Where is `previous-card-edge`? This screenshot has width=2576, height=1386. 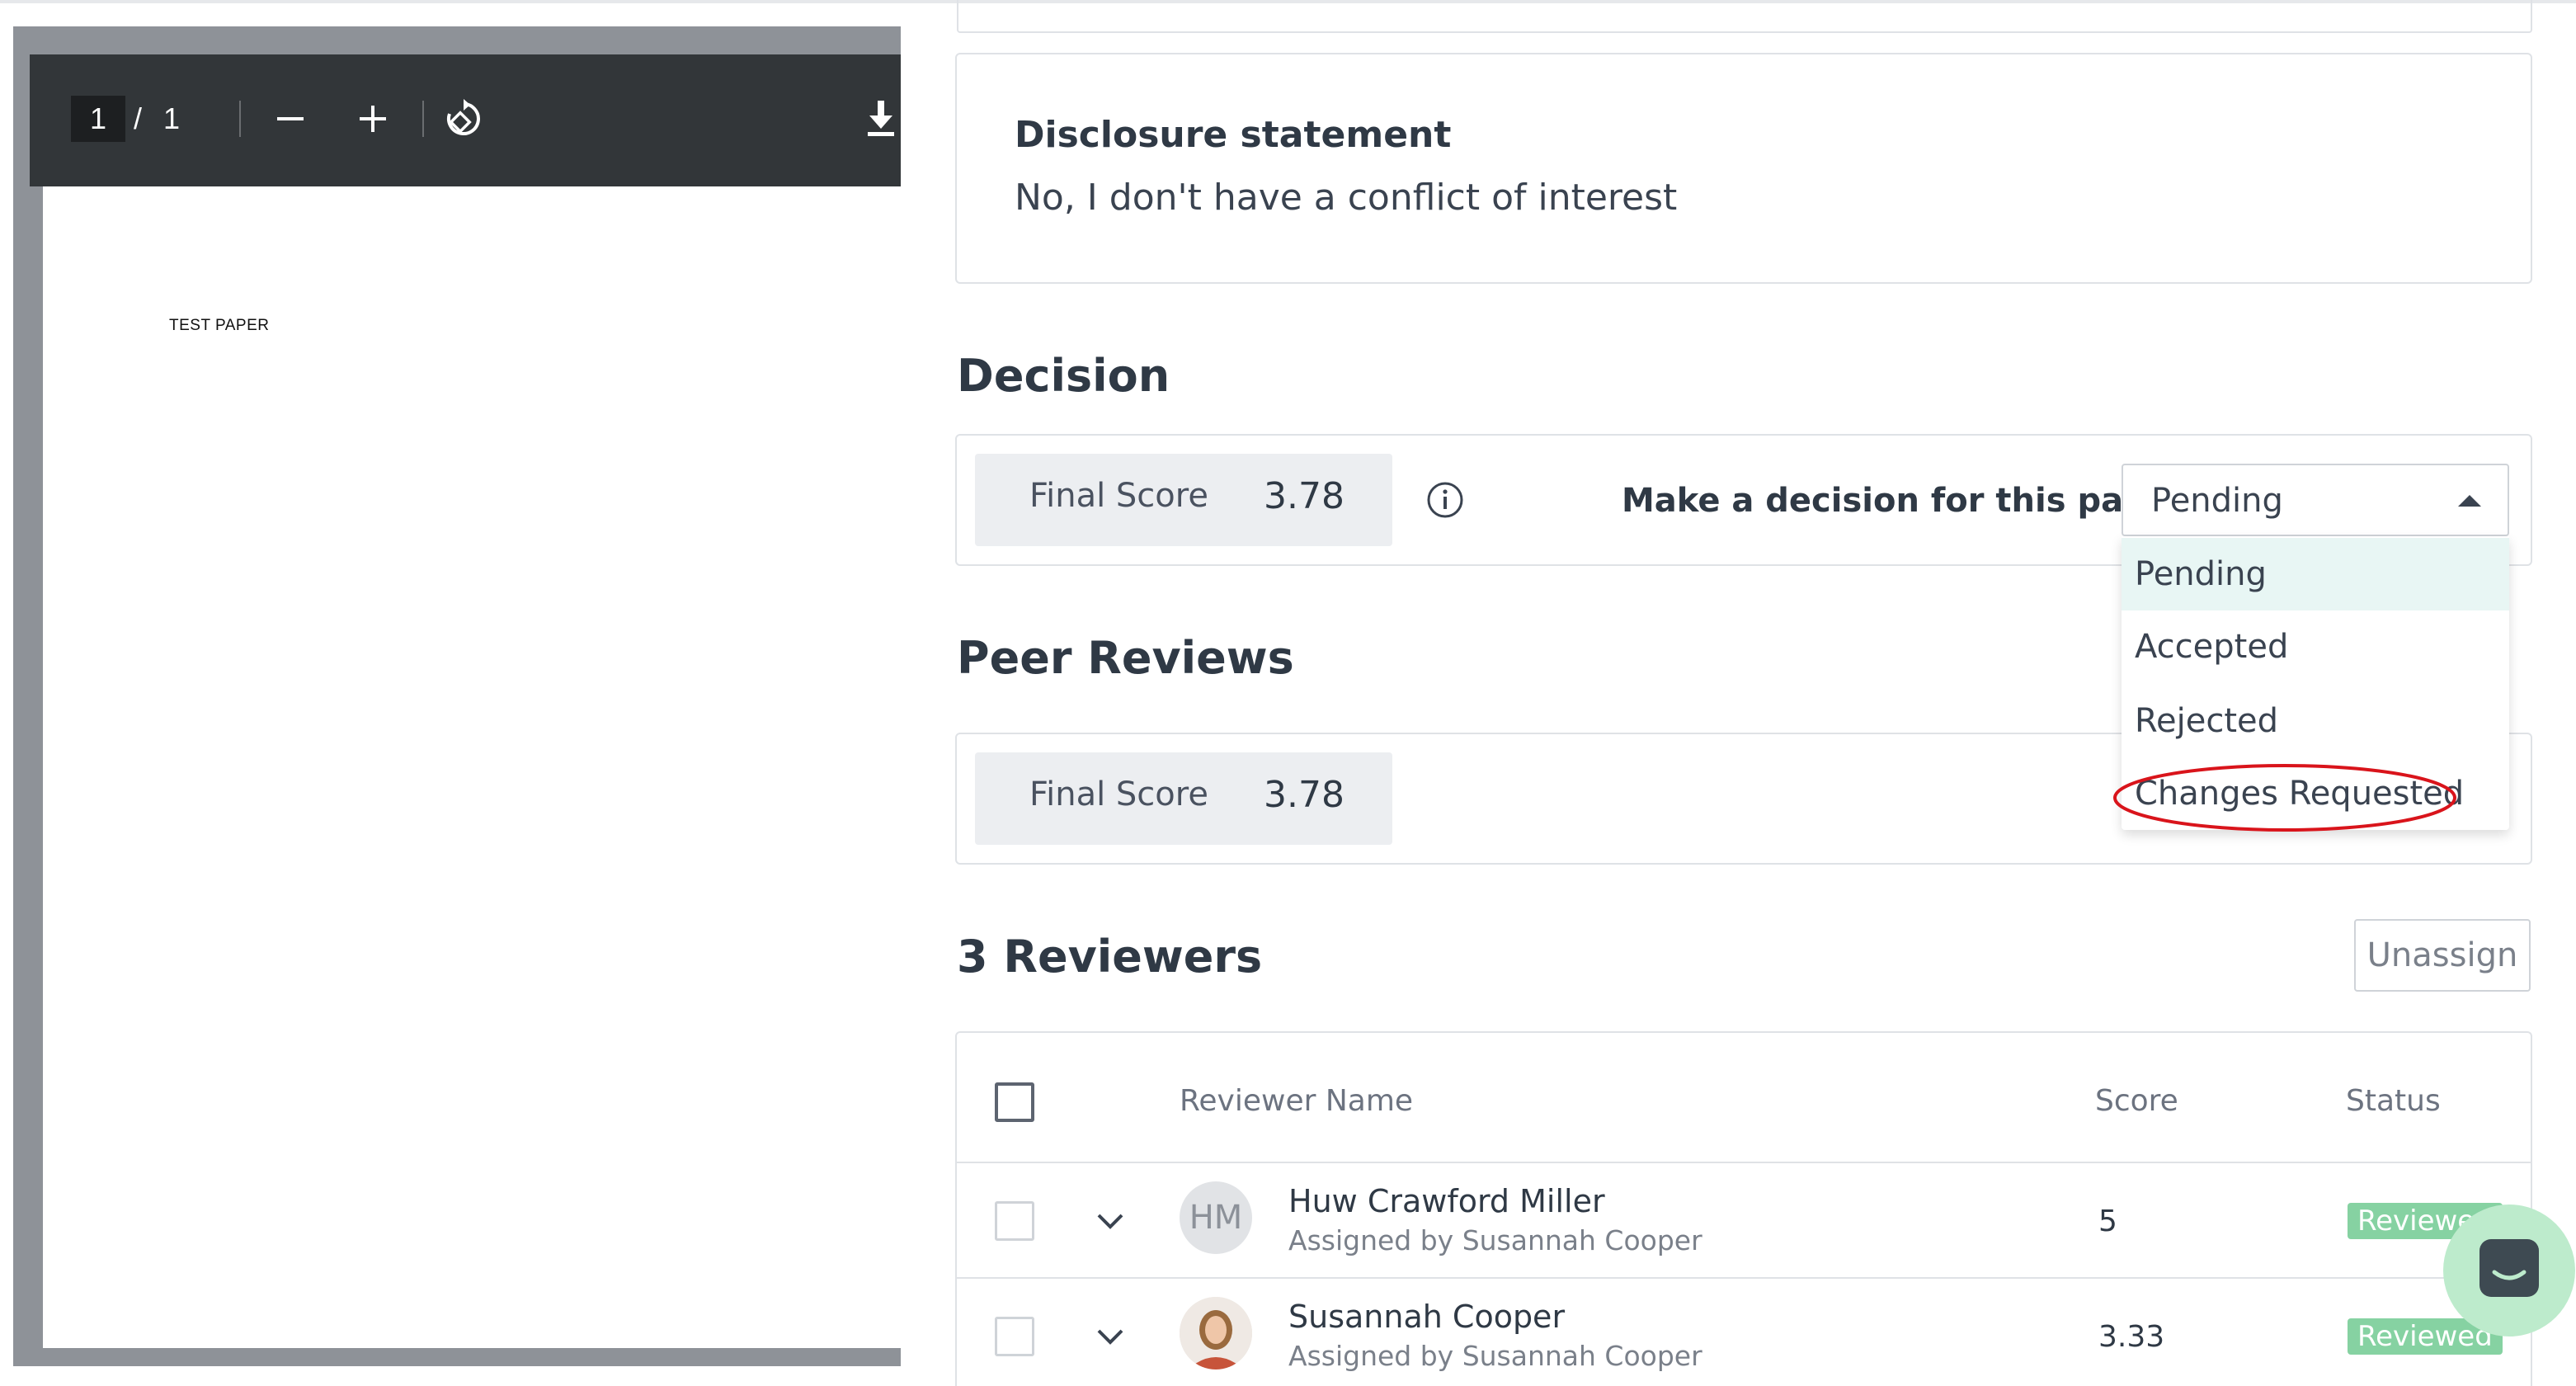 previous-card-edge is located at coordinates (1745, 16).